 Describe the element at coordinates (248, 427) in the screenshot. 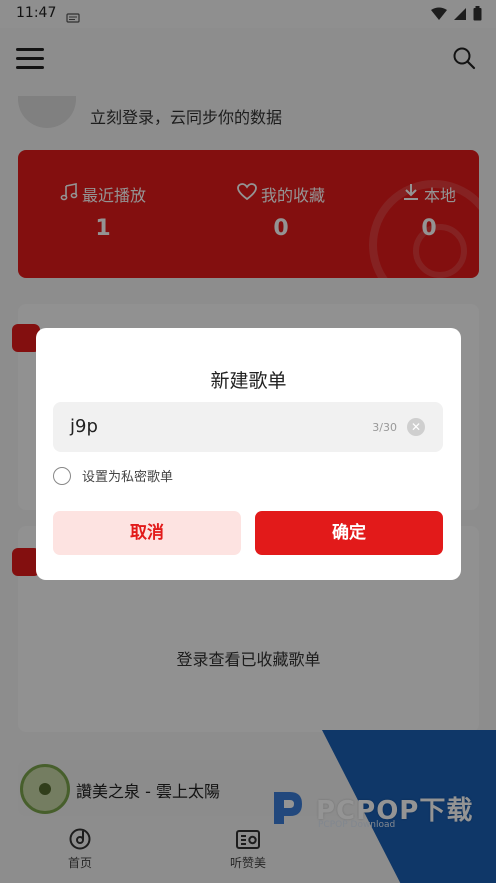

I see `playlist-name-input: j9p 3/30 ✕` at that location.